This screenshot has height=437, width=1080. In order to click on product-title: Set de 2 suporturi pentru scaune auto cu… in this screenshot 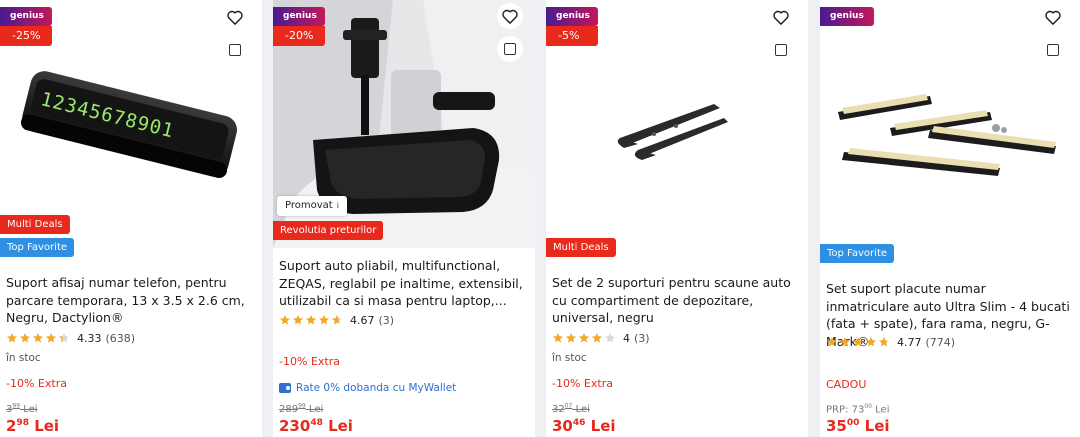, I will do `click(676, 300)`.